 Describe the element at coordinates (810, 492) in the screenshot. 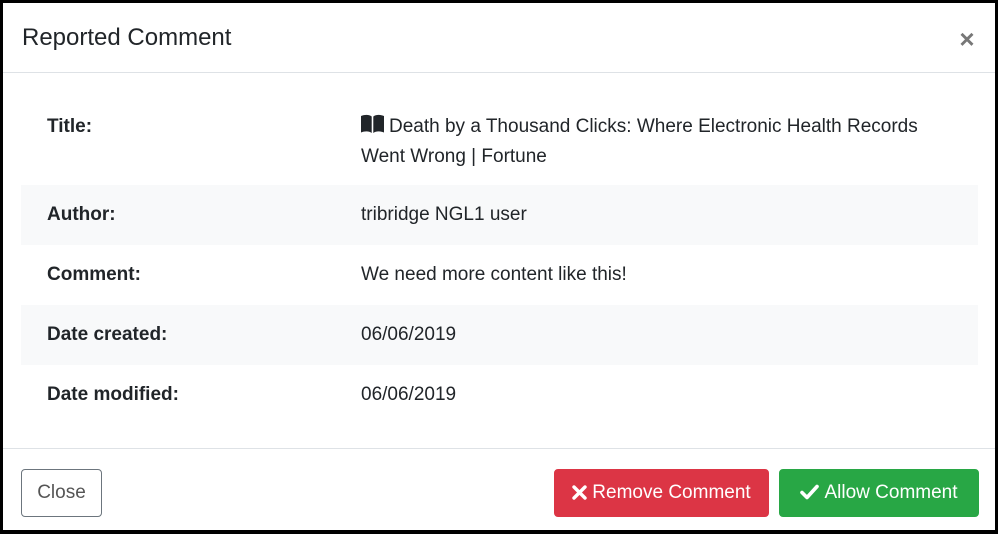

I see `check-icon` at that location.